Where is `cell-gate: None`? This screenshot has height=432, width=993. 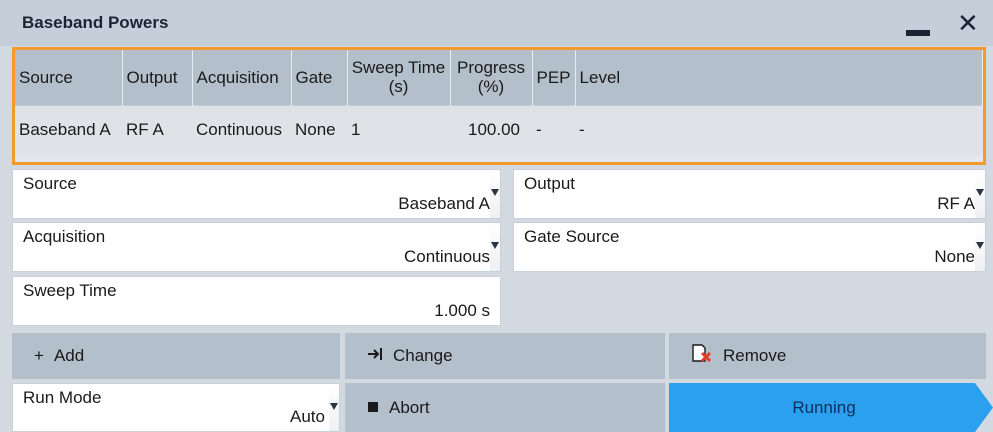 cell-gate: None is located at coordinates (319, 129).